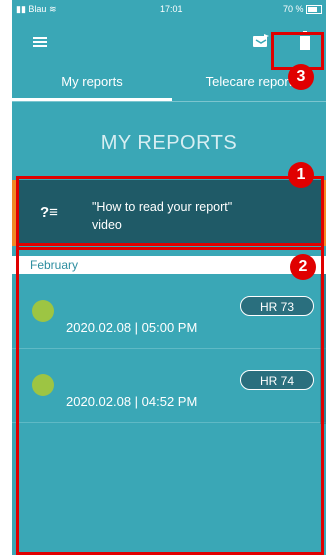 The height and width of the screenshot is (555, 326). What do you see at coordinates (52, 9) in the screenshot?
I see `wifi-icon: ≋` at bounding box center [52, 9].